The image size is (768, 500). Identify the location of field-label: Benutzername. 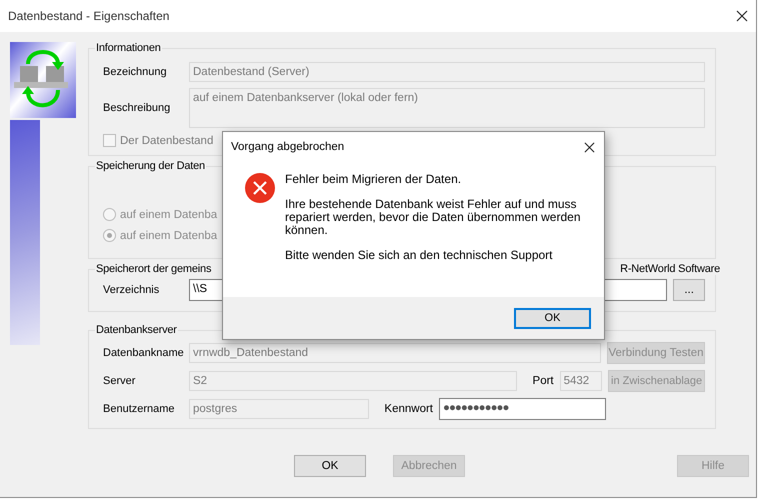
(139, 409).